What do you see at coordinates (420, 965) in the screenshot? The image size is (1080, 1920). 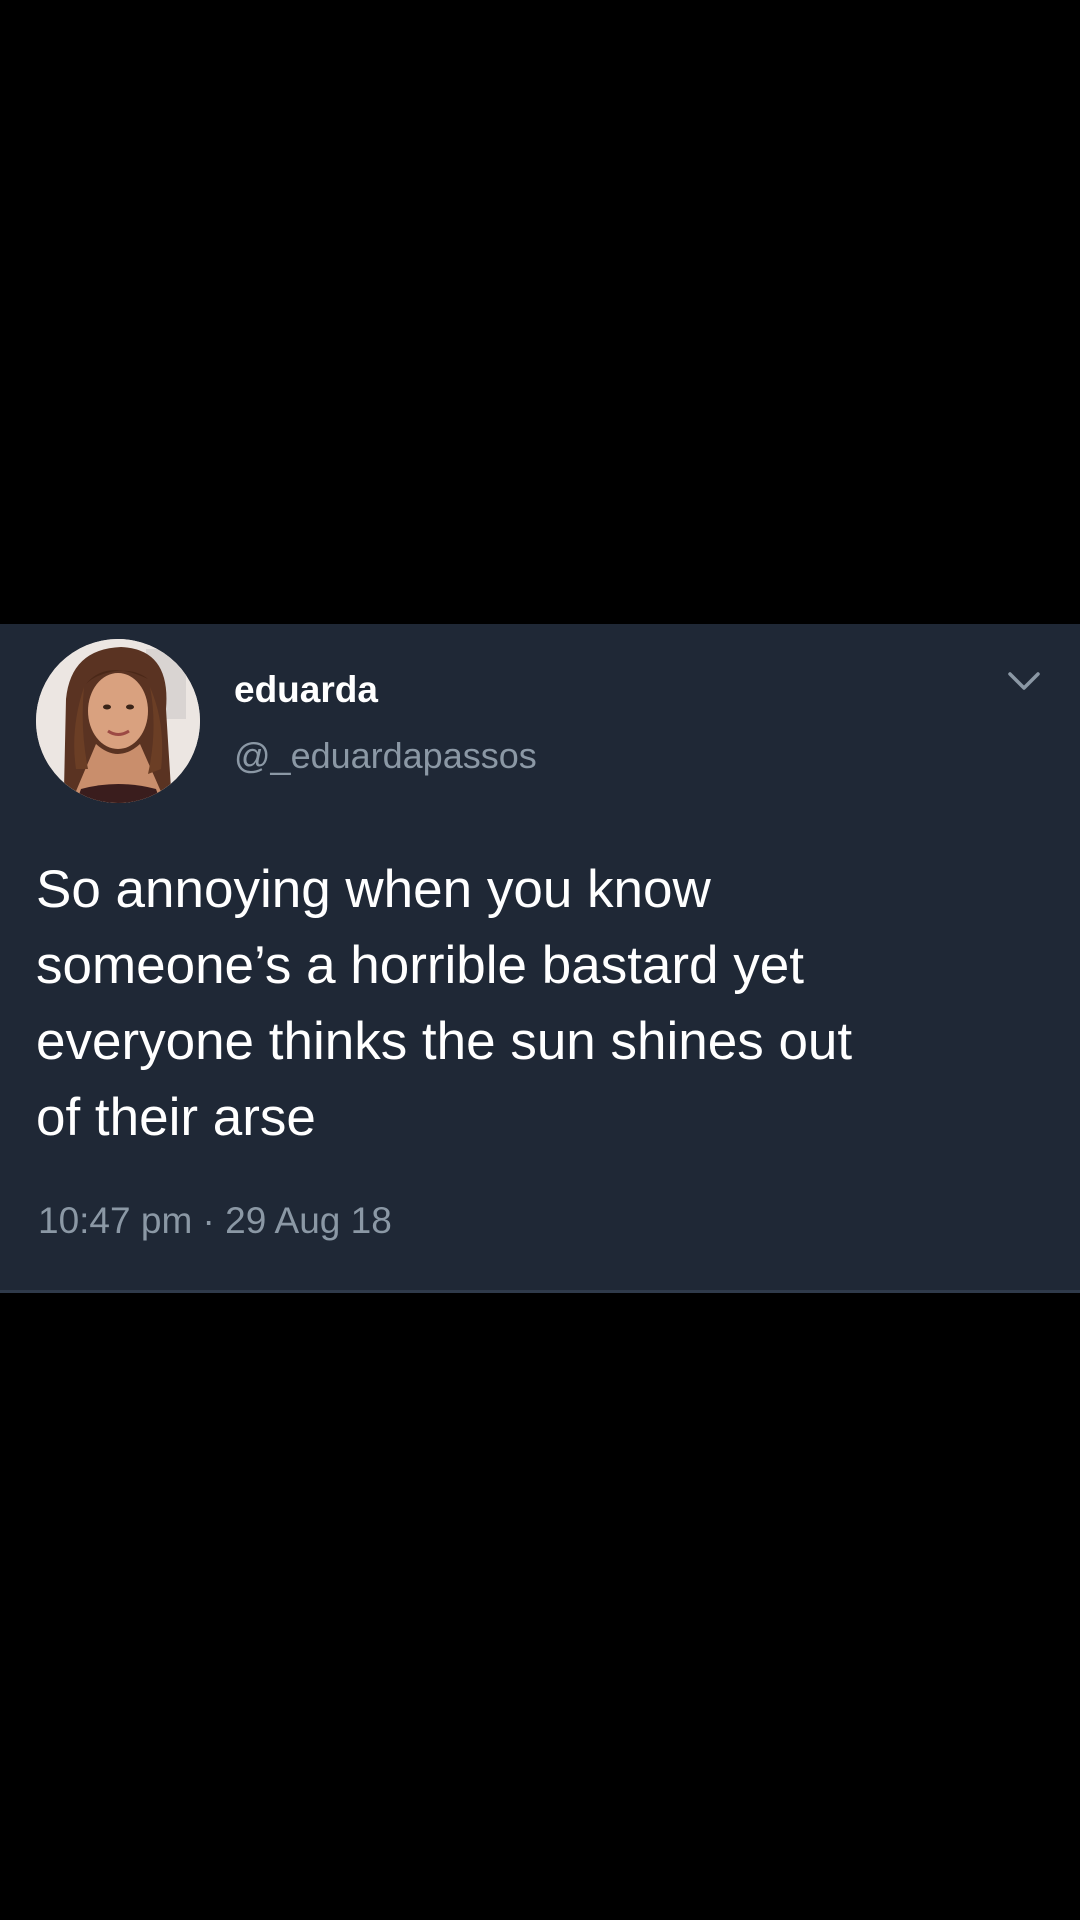 I see `tweet-text-line: someone’s a horrible bastard yet` at bounding box center [420, 965].